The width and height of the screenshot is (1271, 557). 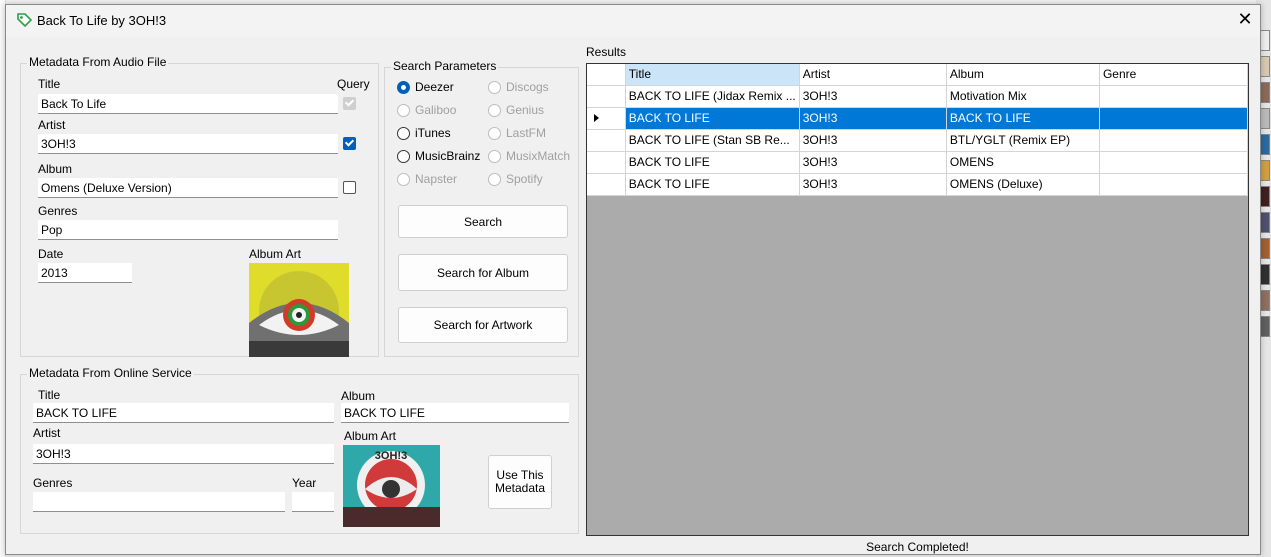 I want to click on column-header-title: Title, so click(x=712, y=75).